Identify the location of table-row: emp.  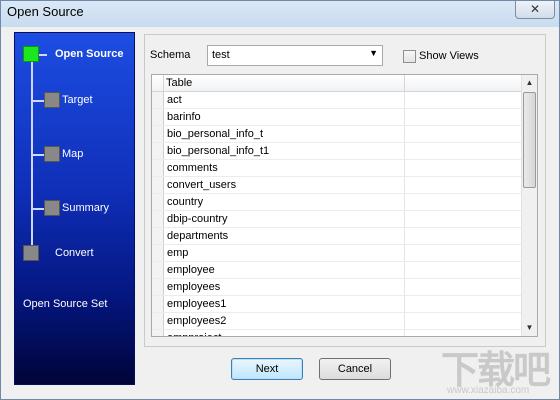
(337, 253).